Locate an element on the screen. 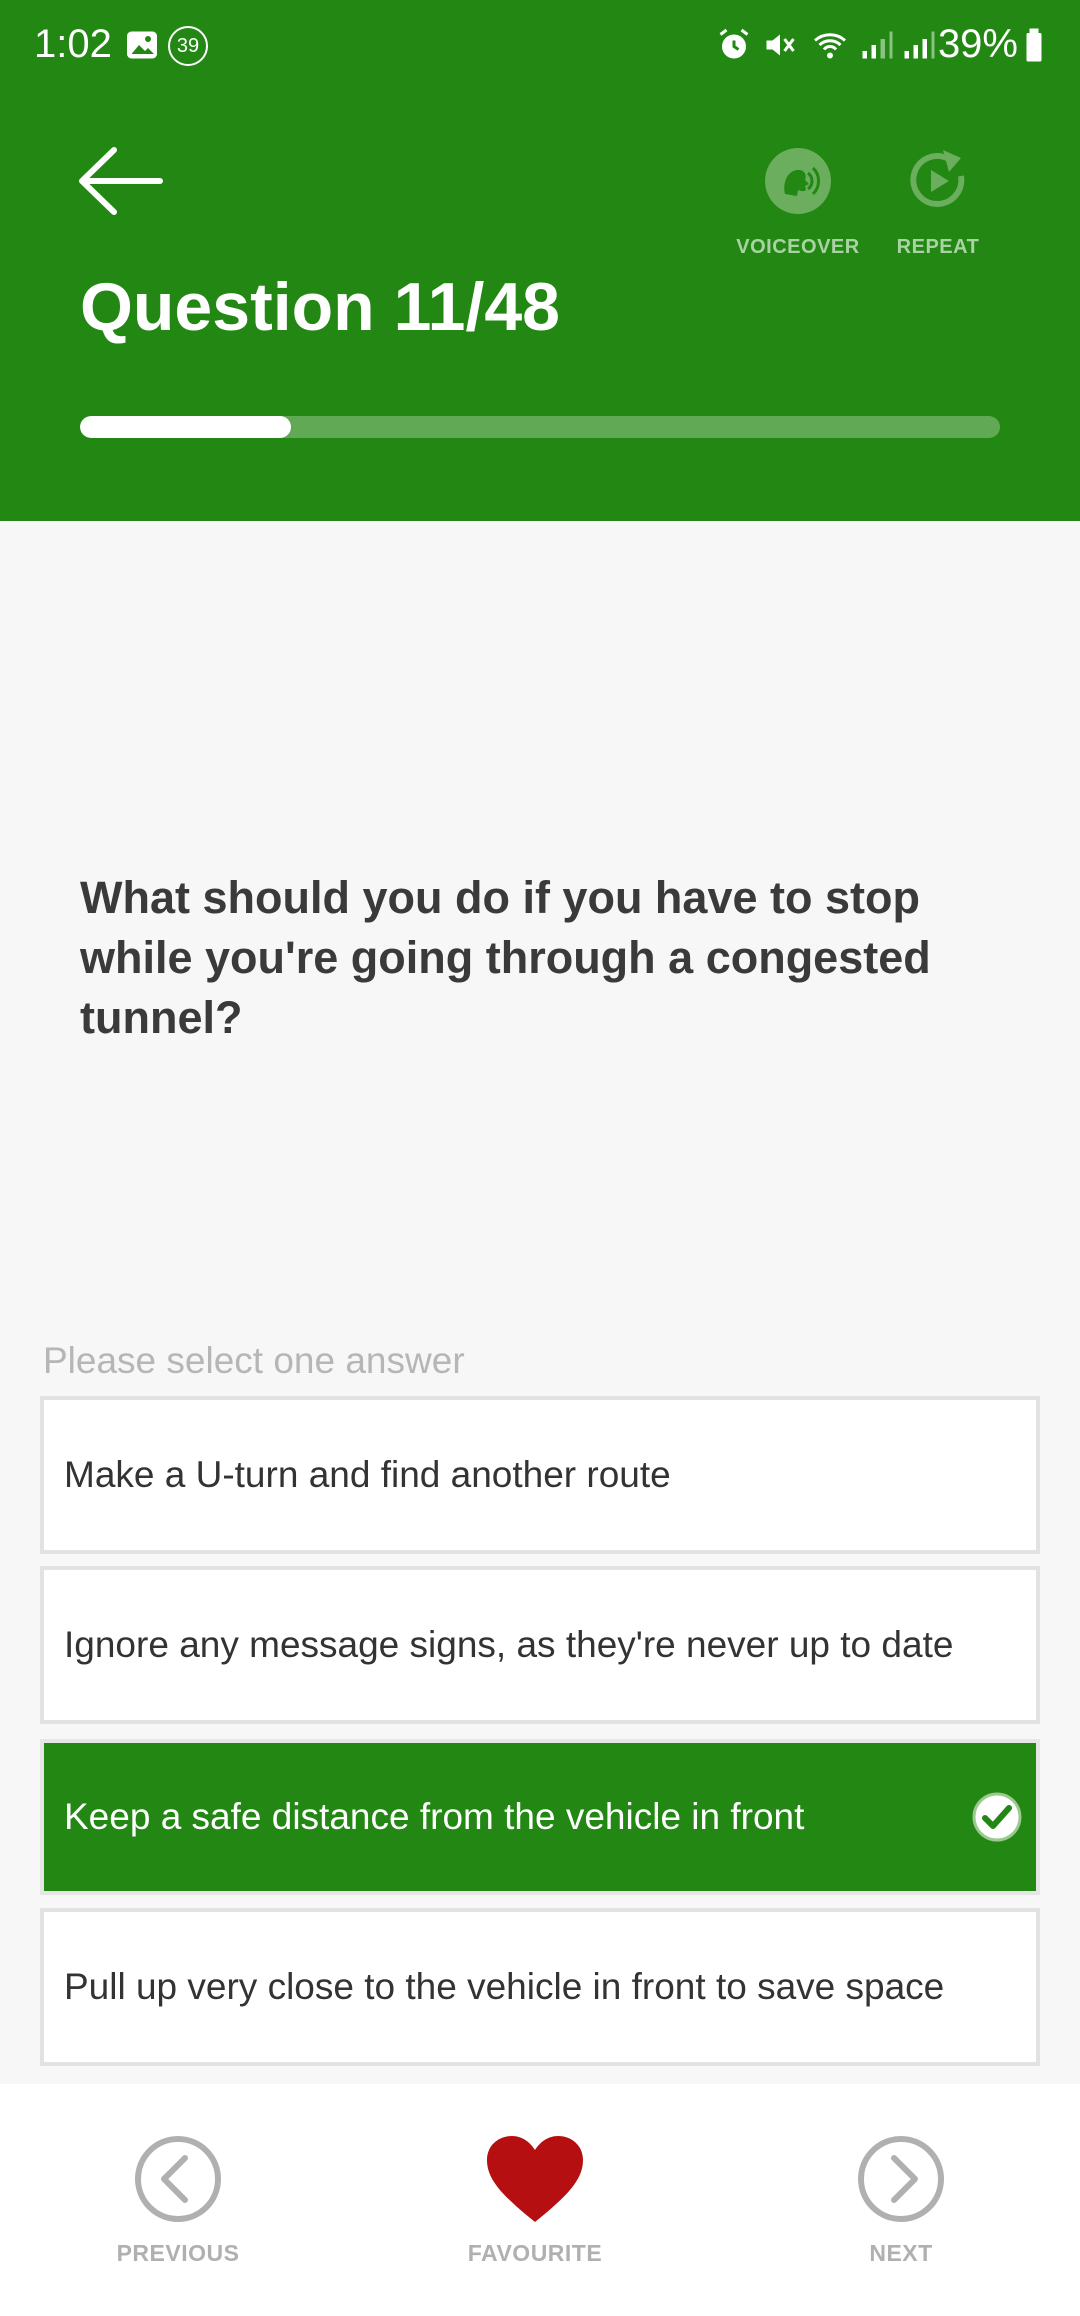 The image size is (1080, 2316). repeat-label: REPEAT is located at coordinates (938, 247).